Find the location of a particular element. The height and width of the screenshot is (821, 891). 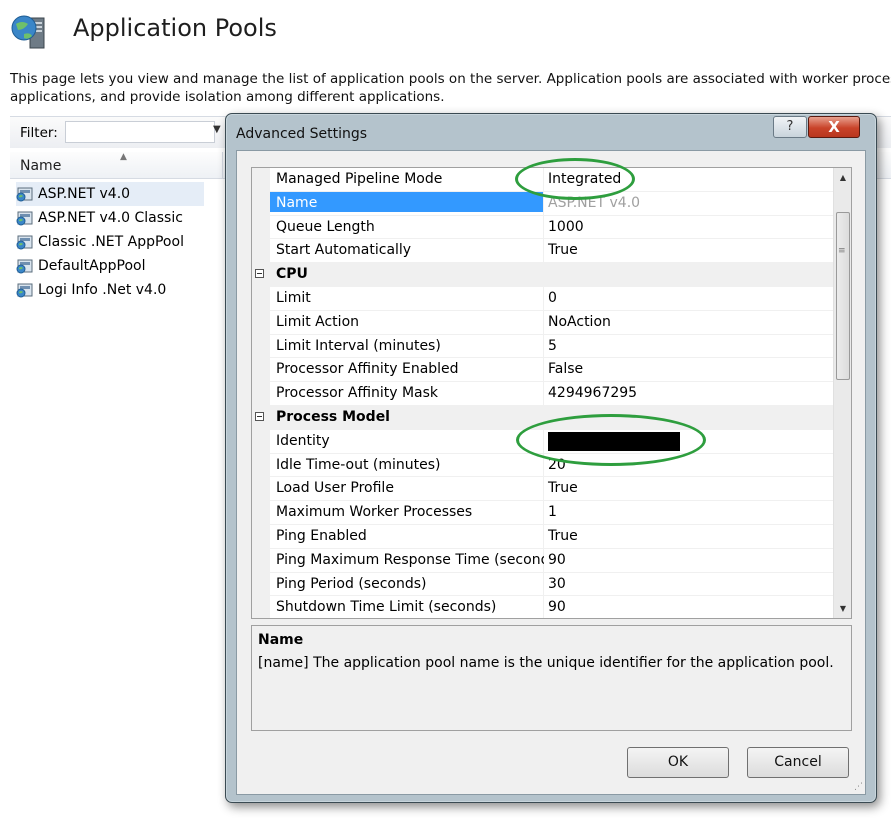

property-row: Ping Period (seconds) 30 is located at coordinates (542, 584).